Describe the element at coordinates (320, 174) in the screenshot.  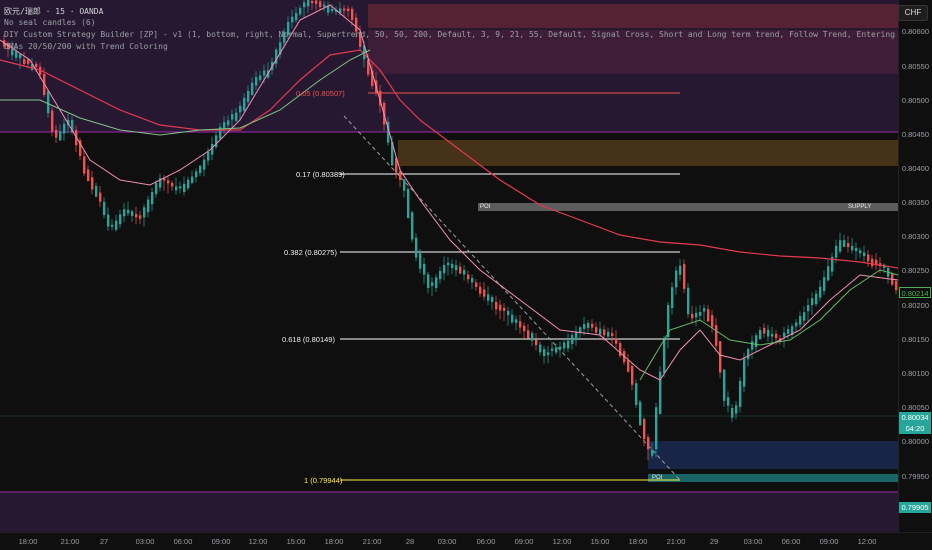
I see `fib-label-017: 0.17 (0.80389)` at that location.